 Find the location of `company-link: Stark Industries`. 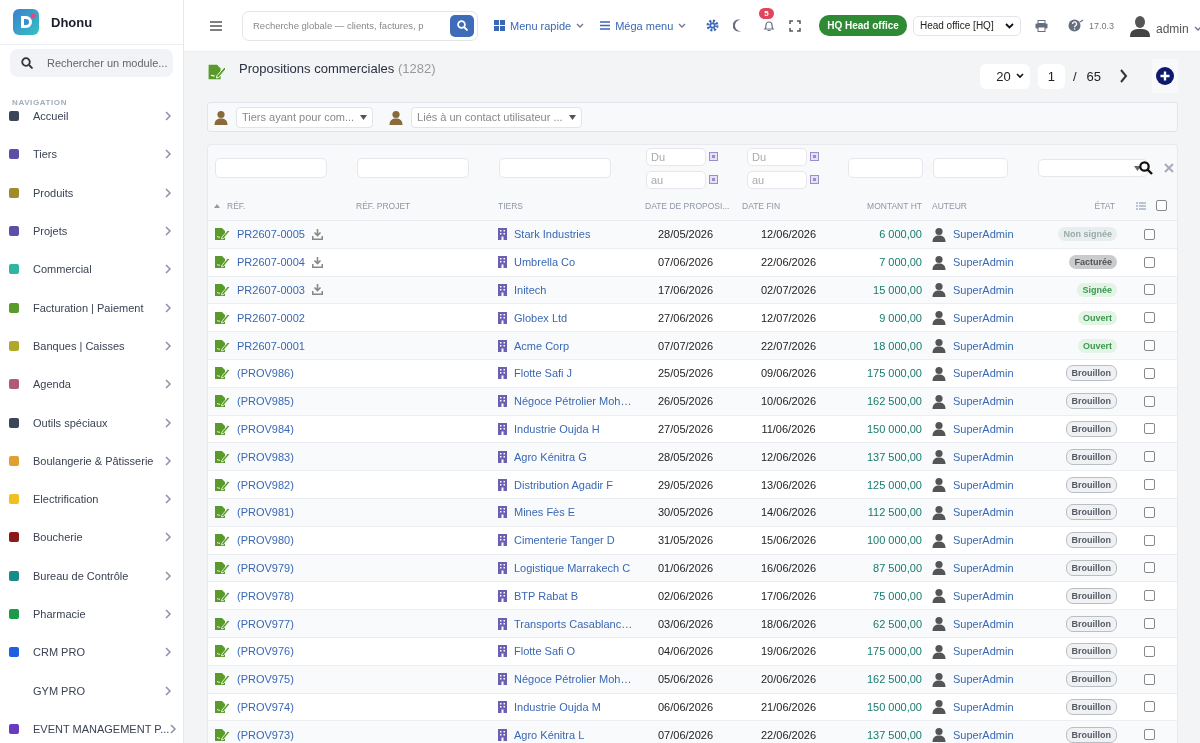

company-link: Stark Industries is located at coordinates (552, 234).